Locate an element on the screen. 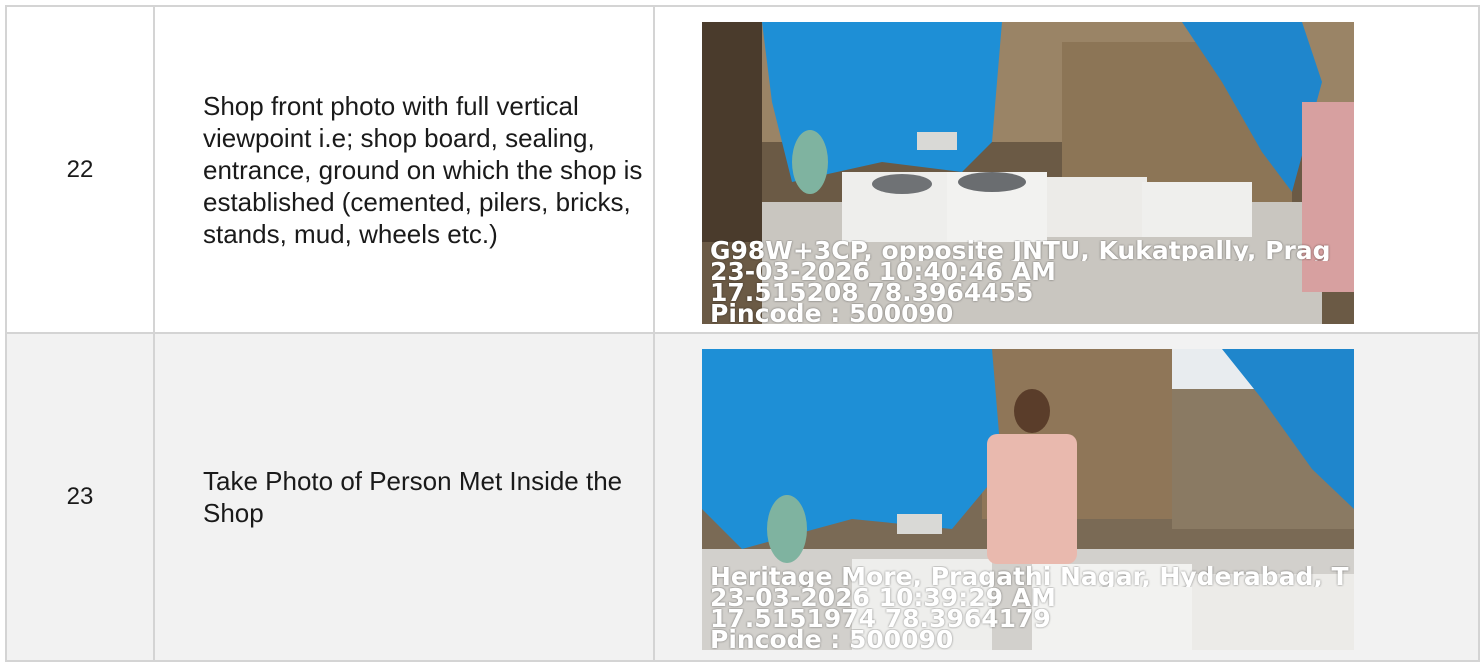 Image resolution: width=1480 pixels, height=662 pixels. row-number: 23 is located at coordinates (80, 497).